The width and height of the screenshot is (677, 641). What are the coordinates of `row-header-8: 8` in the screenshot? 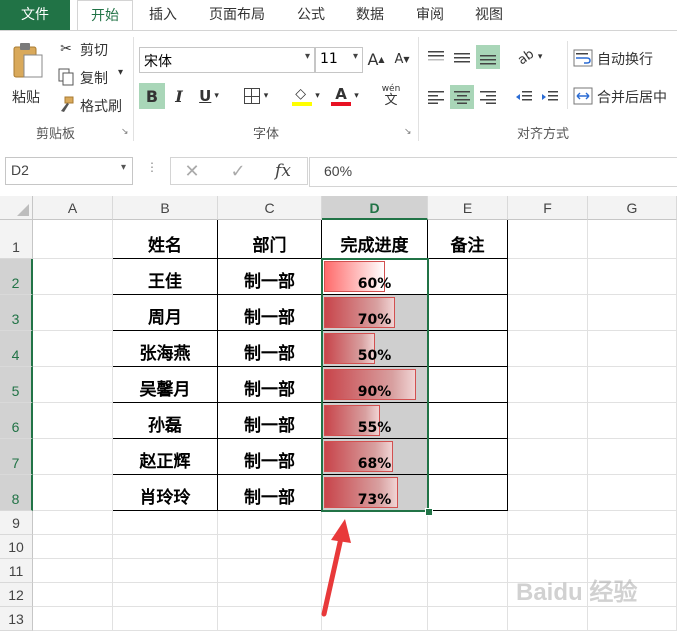 It's located at (16, 493).